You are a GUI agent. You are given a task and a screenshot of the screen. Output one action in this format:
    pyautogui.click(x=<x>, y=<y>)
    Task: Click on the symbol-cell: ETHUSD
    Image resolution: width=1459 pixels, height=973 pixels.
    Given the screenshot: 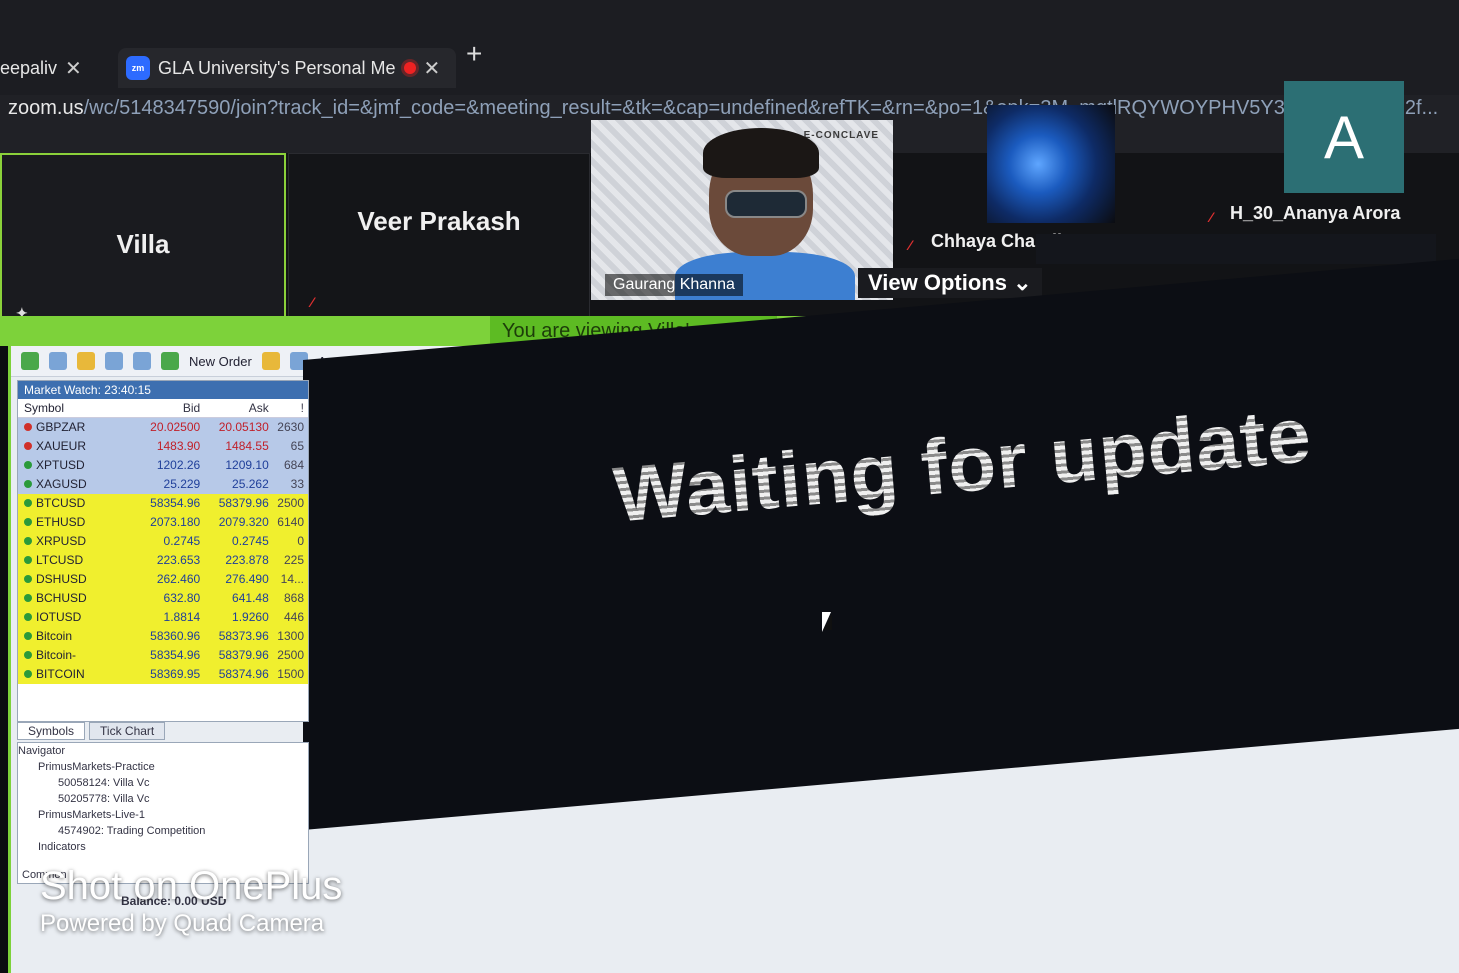 What is the action you would take?
    pyautogui.click(x=75, y=522)
    